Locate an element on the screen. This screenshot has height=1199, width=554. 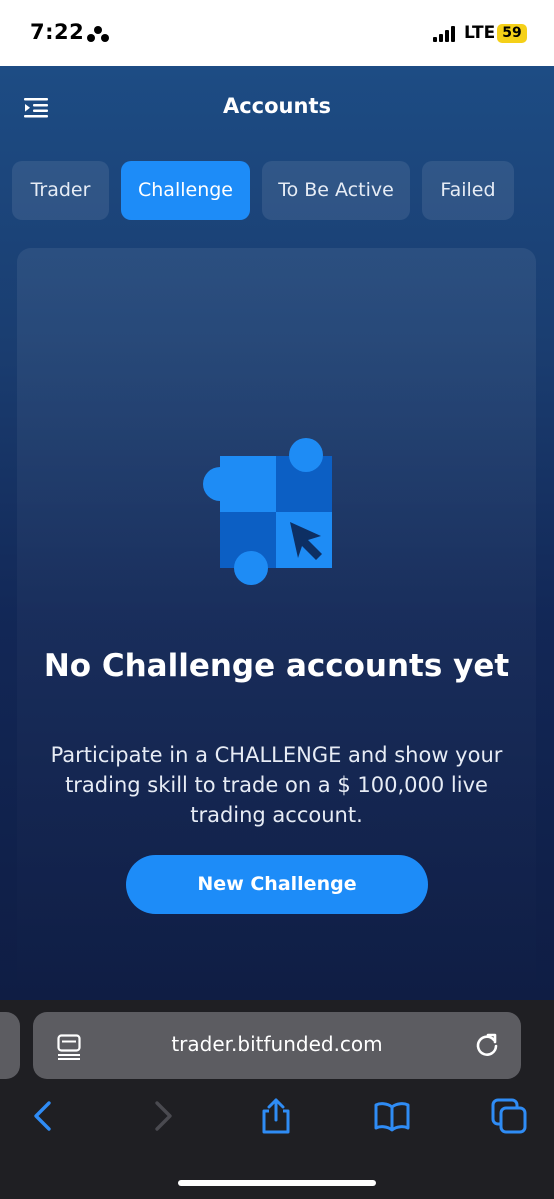
url-text: trader.bitfunded.com is located at coordinates (277, 1044).